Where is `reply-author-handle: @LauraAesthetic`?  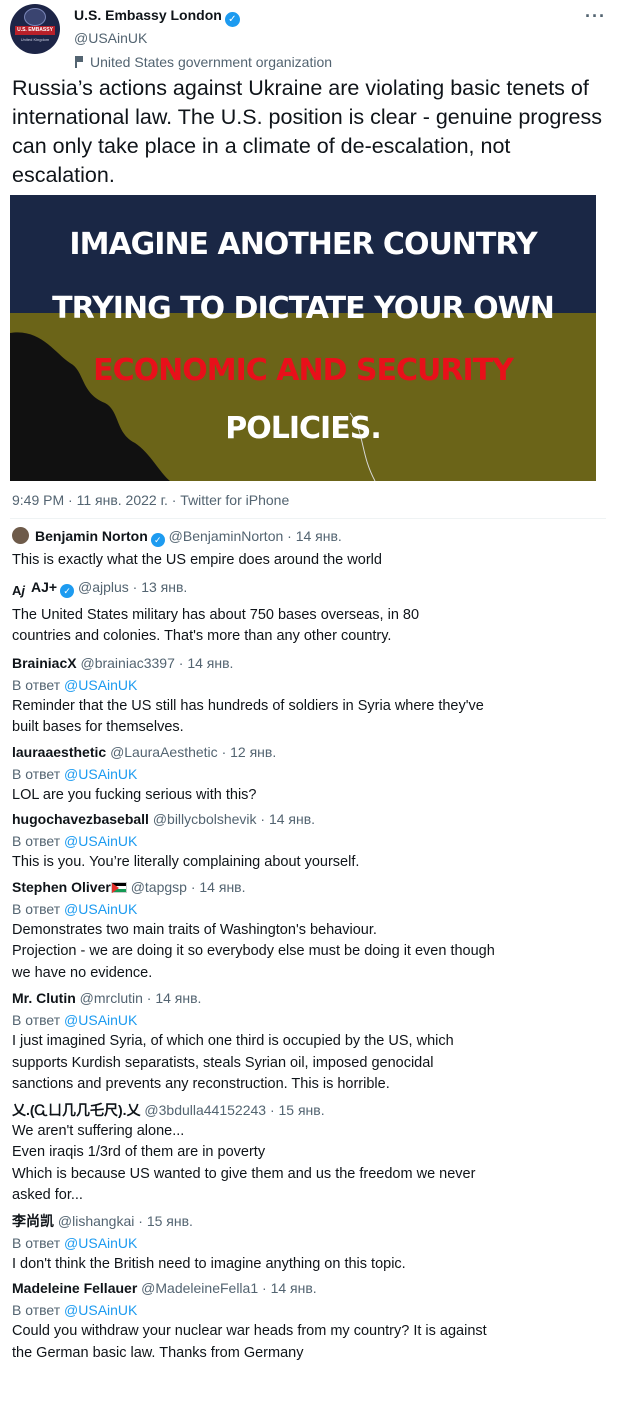 reply-author-handle: @LauraAesthetic is located at coordinates (164, 752).